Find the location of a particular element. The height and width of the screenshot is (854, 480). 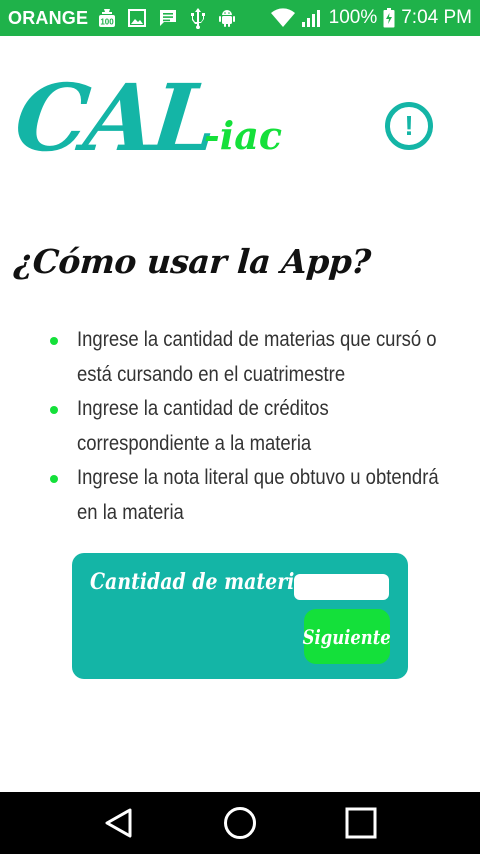

app-logo: CAL -iac is located at coordinates (148, 123).